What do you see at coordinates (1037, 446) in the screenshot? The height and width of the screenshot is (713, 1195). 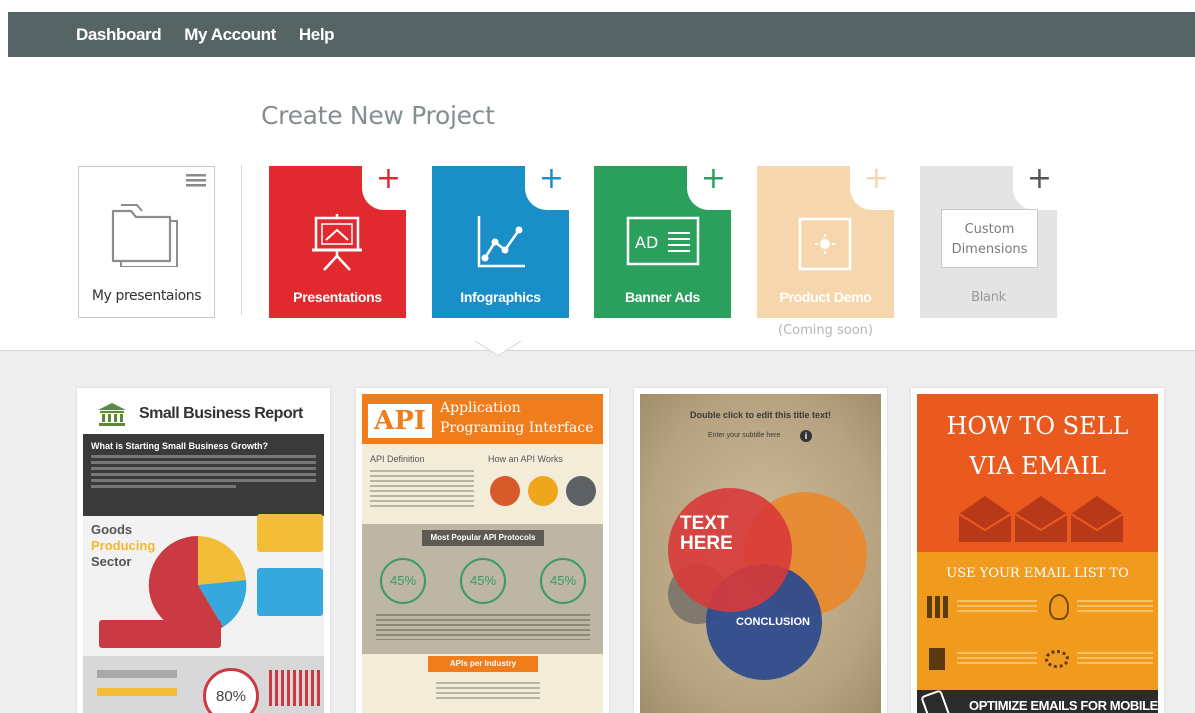 I see `email-title: HOW TO SELL VIA EMAIL` at bounding box center [1037, 446].